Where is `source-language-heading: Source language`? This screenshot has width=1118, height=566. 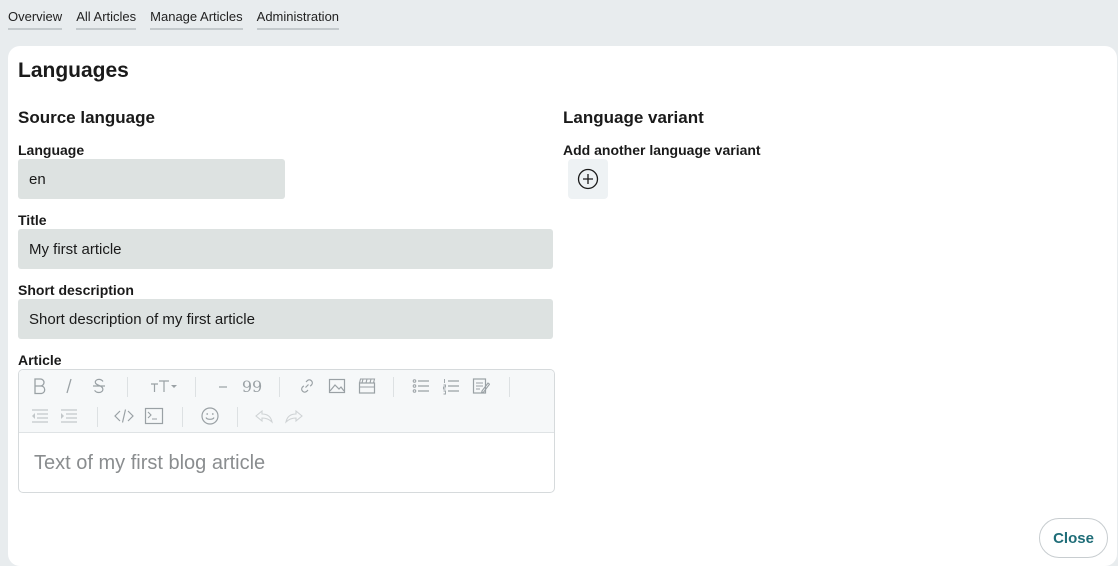
source-language-heading: Source language is located at coordinates (86, 117).